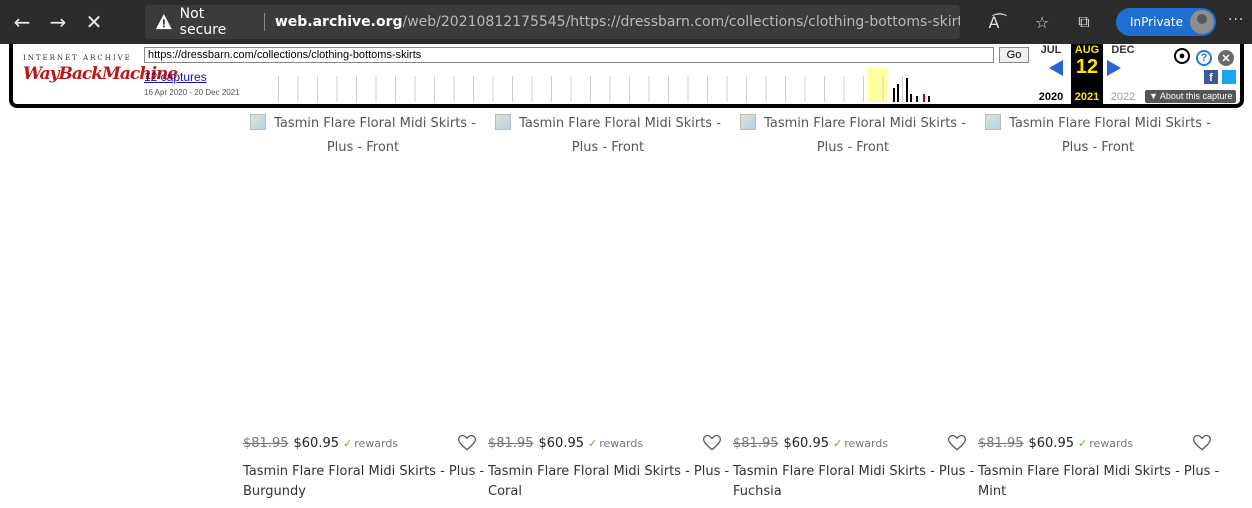  I want to click on inprivate-button: InPrivate, so click(1166, 22).